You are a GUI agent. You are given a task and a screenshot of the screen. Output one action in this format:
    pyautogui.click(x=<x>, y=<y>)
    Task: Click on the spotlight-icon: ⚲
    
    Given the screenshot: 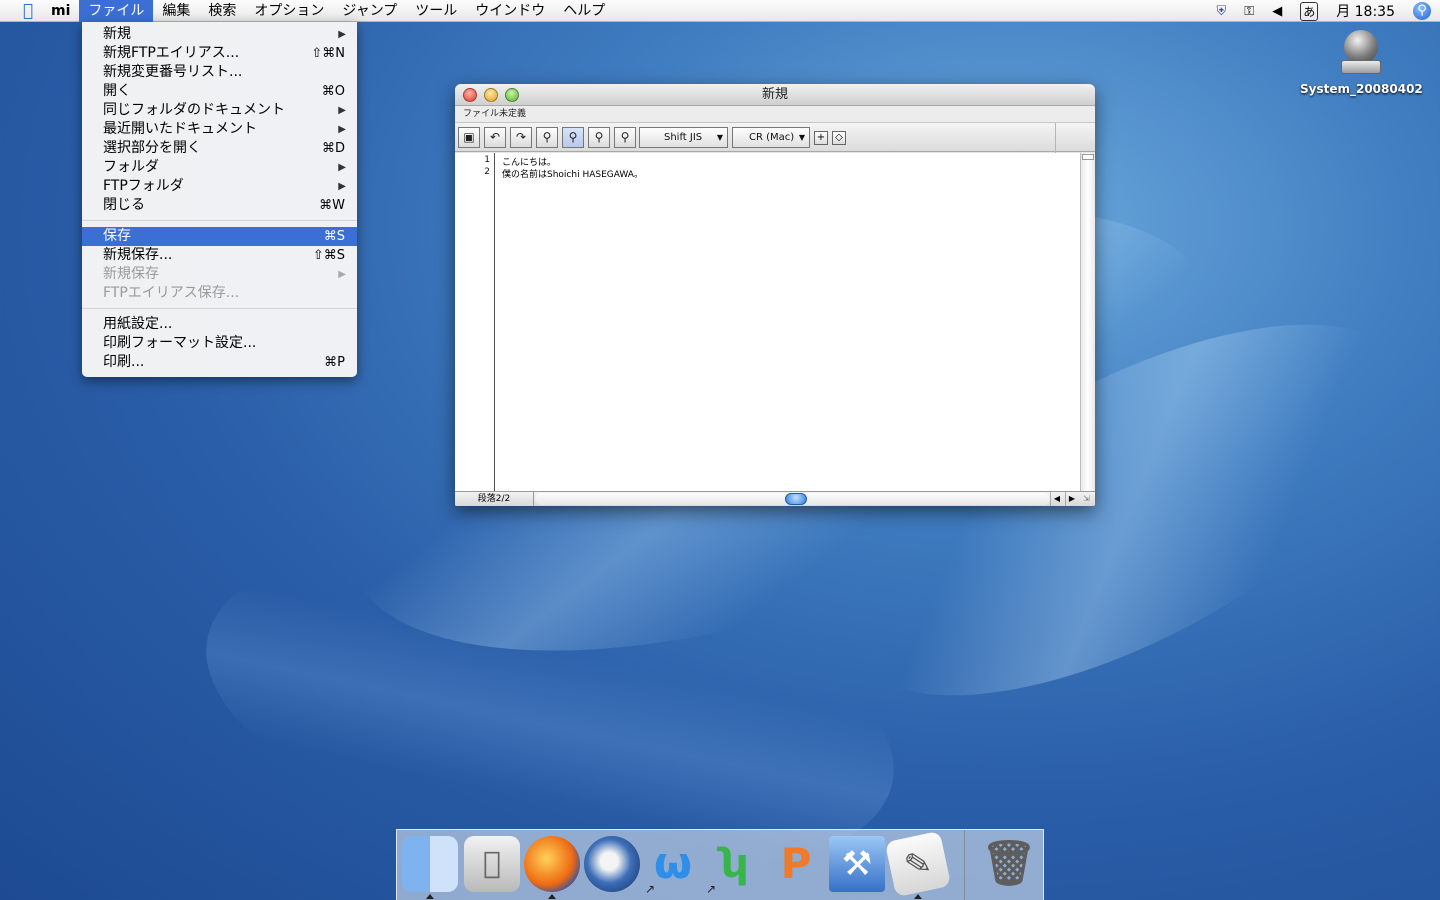 What is the action you would take?
    pyautogui.click(x=1422, y=11)
    